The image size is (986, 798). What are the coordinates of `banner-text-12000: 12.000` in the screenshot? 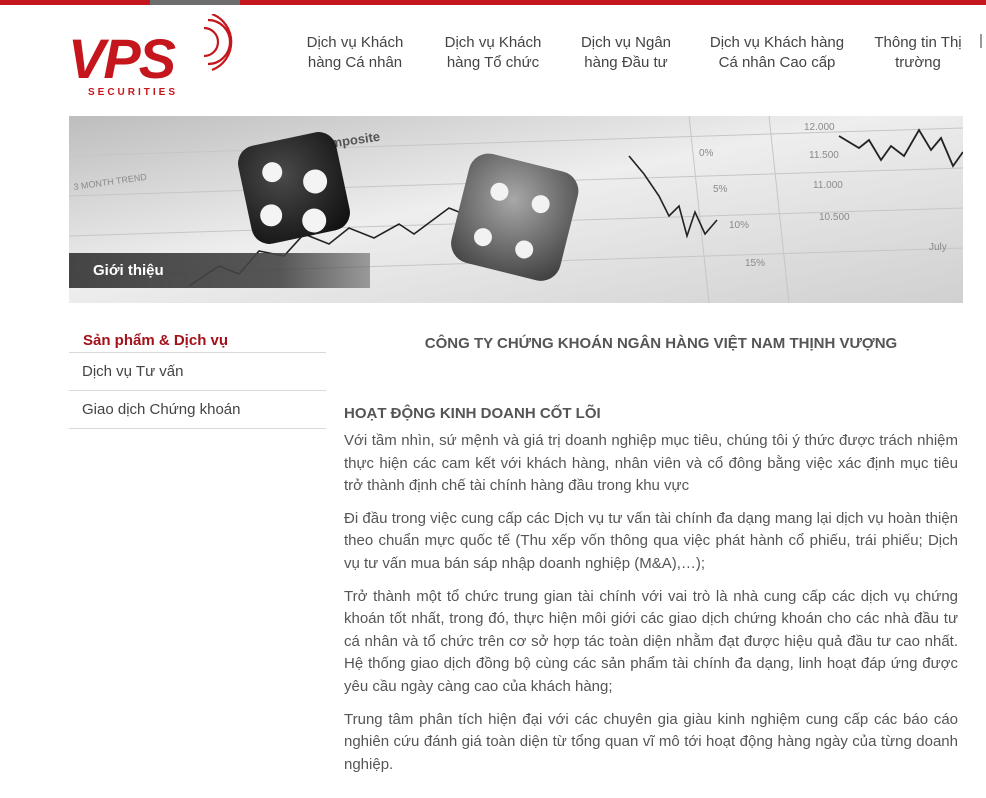 It's located at (819, 127).